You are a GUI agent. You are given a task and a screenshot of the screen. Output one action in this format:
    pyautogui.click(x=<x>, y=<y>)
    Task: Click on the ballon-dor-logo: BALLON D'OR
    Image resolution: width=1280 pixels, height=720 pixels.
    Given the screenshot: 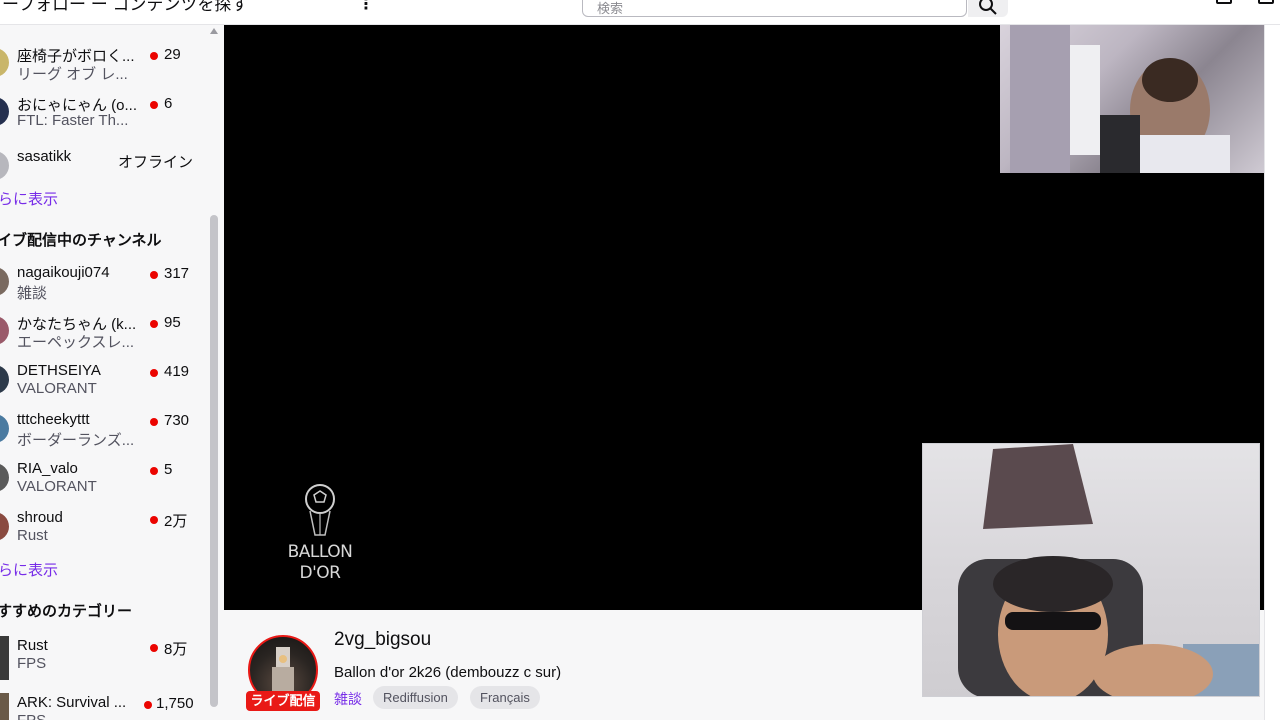 What is the action you would take?
    pyautogui.click(x=320, y=530)
    